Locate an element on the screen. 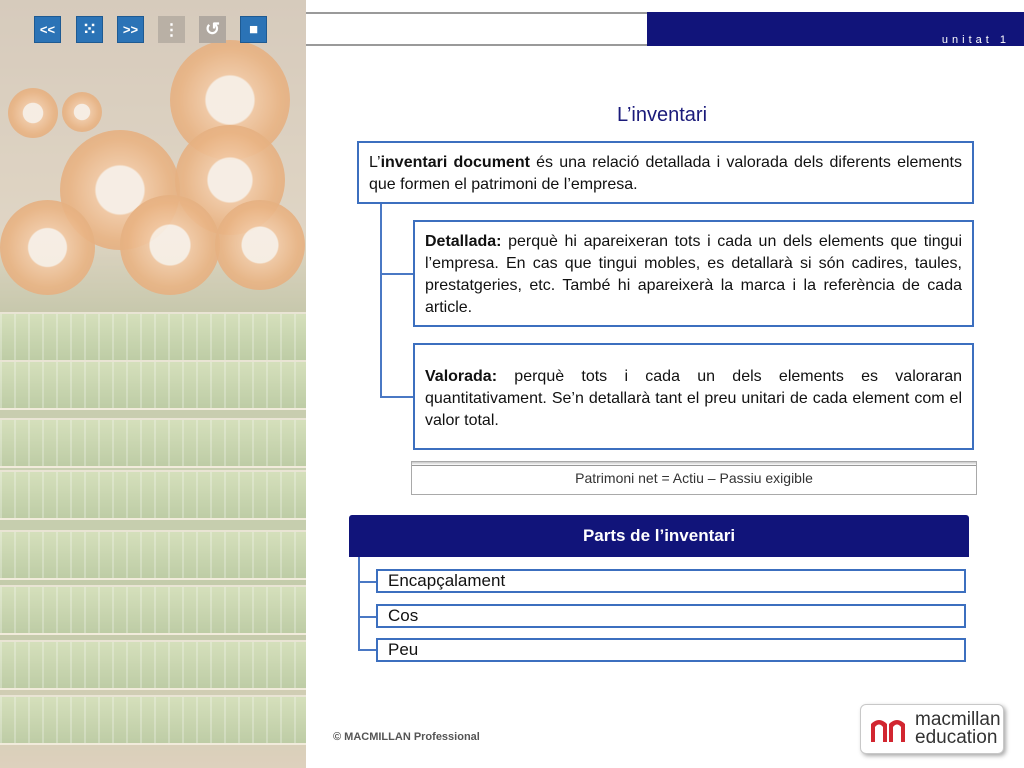 The width and height of the screenshot is (1024, 768). top-bar-banner: unitat 1 is located at coordinates (835, 29).